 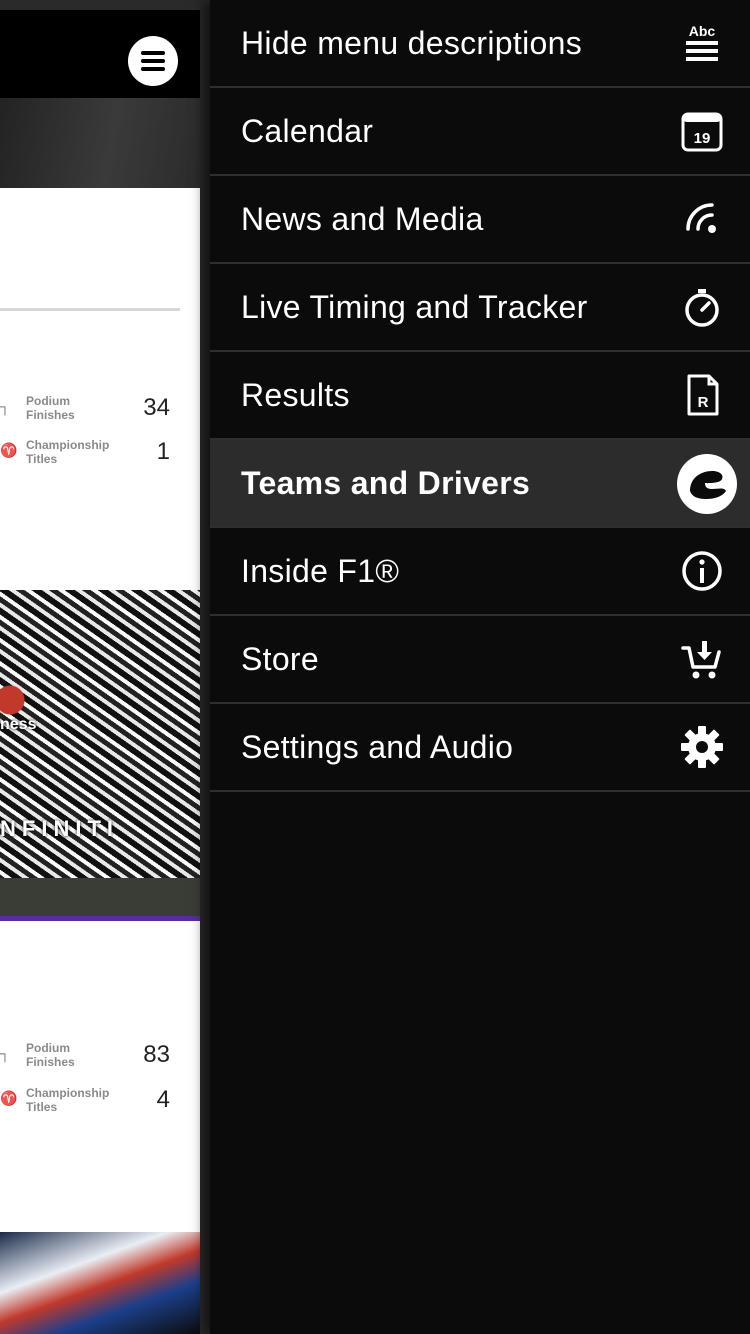 I want to click on stat-value: 83, so click(x=156, y=1054).